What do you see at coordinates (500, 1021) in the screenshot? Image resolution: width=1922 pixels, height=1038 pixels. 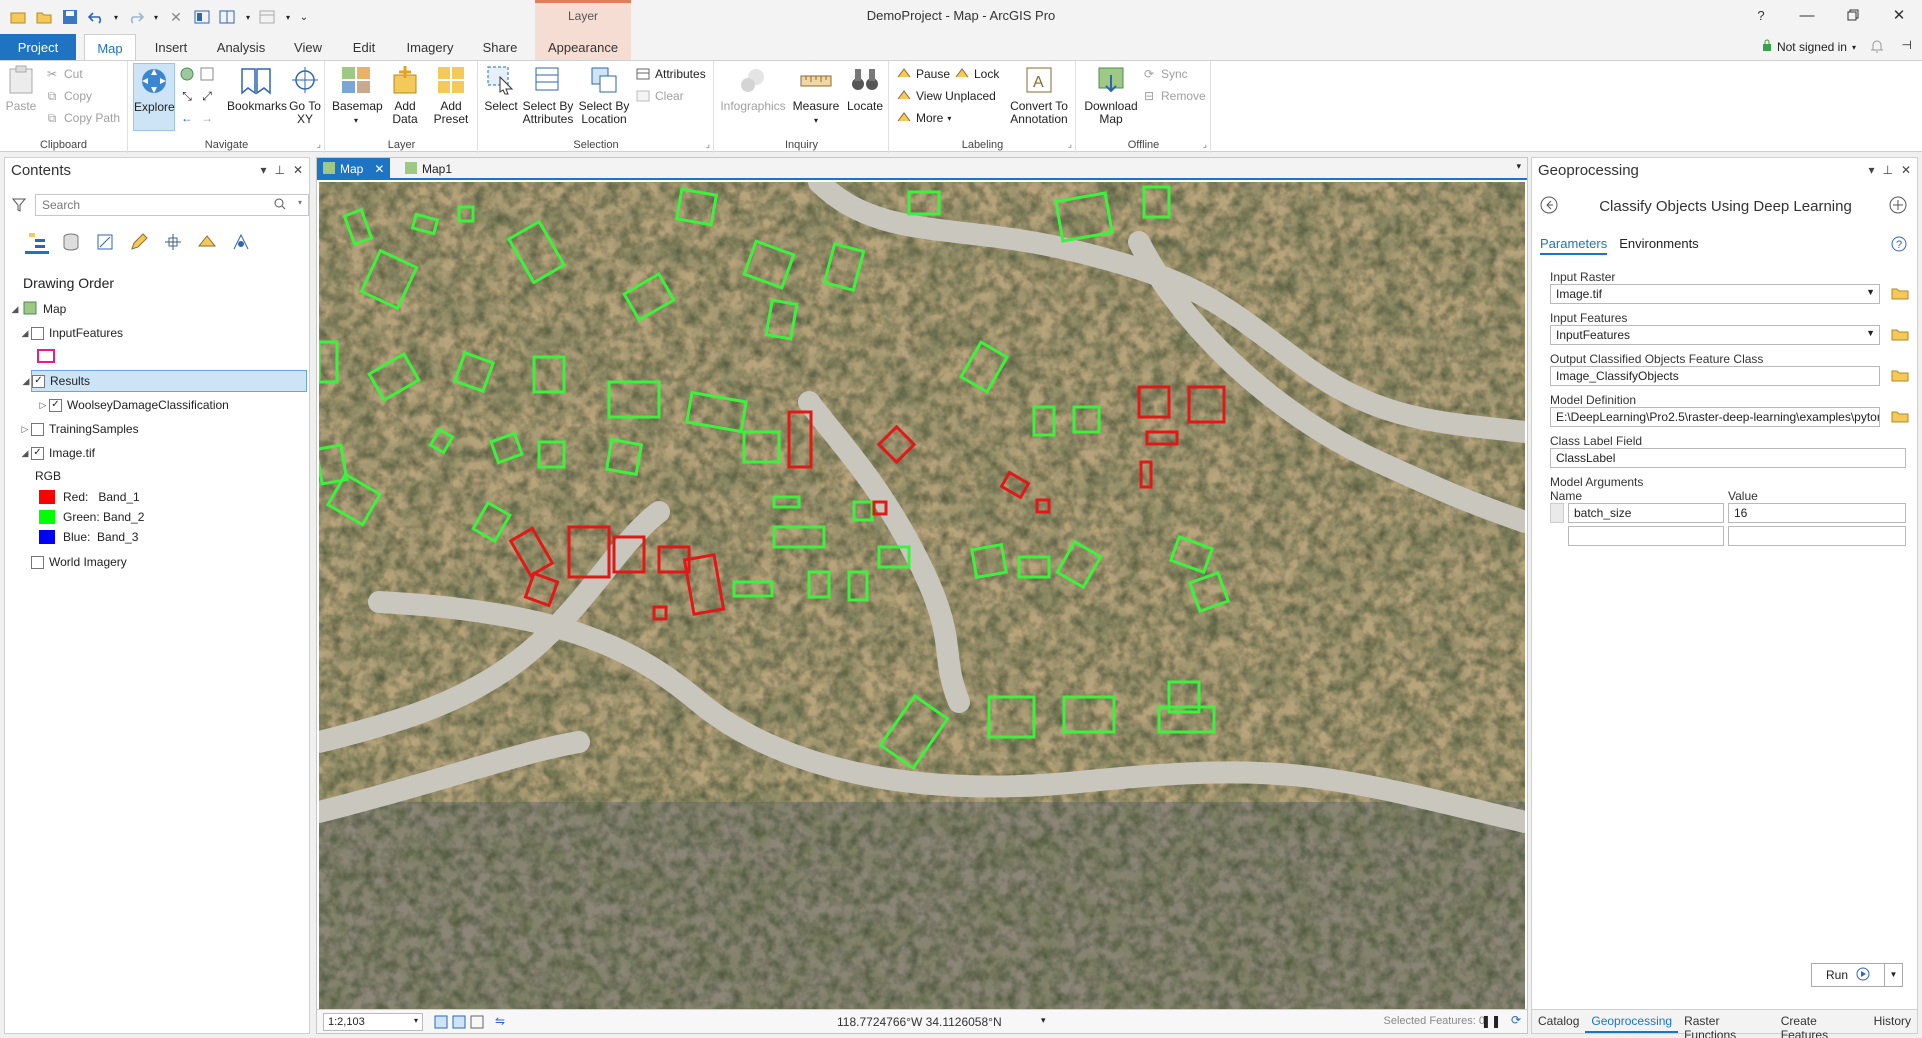 I see `rotation-icon: ⇋` at bounding box center [500, 1021].